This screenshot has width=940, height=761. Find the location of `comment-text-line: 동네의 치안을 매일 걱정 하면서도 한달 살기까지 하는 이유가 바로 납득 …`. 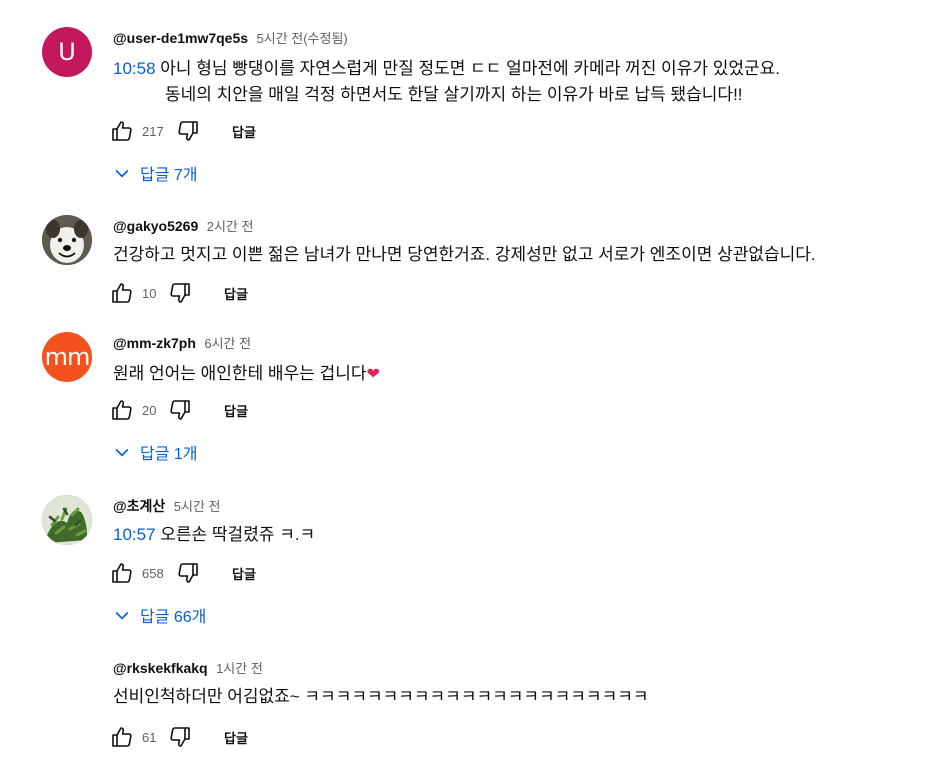

comment-text-line: 동네의 치안을 매일 걱정 하면서도 한달 살기까지 하는 이유가 바로 납득 … is located at coordinates (454, 94).